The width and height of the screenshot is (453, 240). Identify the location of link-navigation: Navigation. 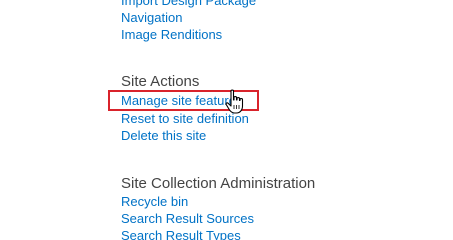
(151, 18).